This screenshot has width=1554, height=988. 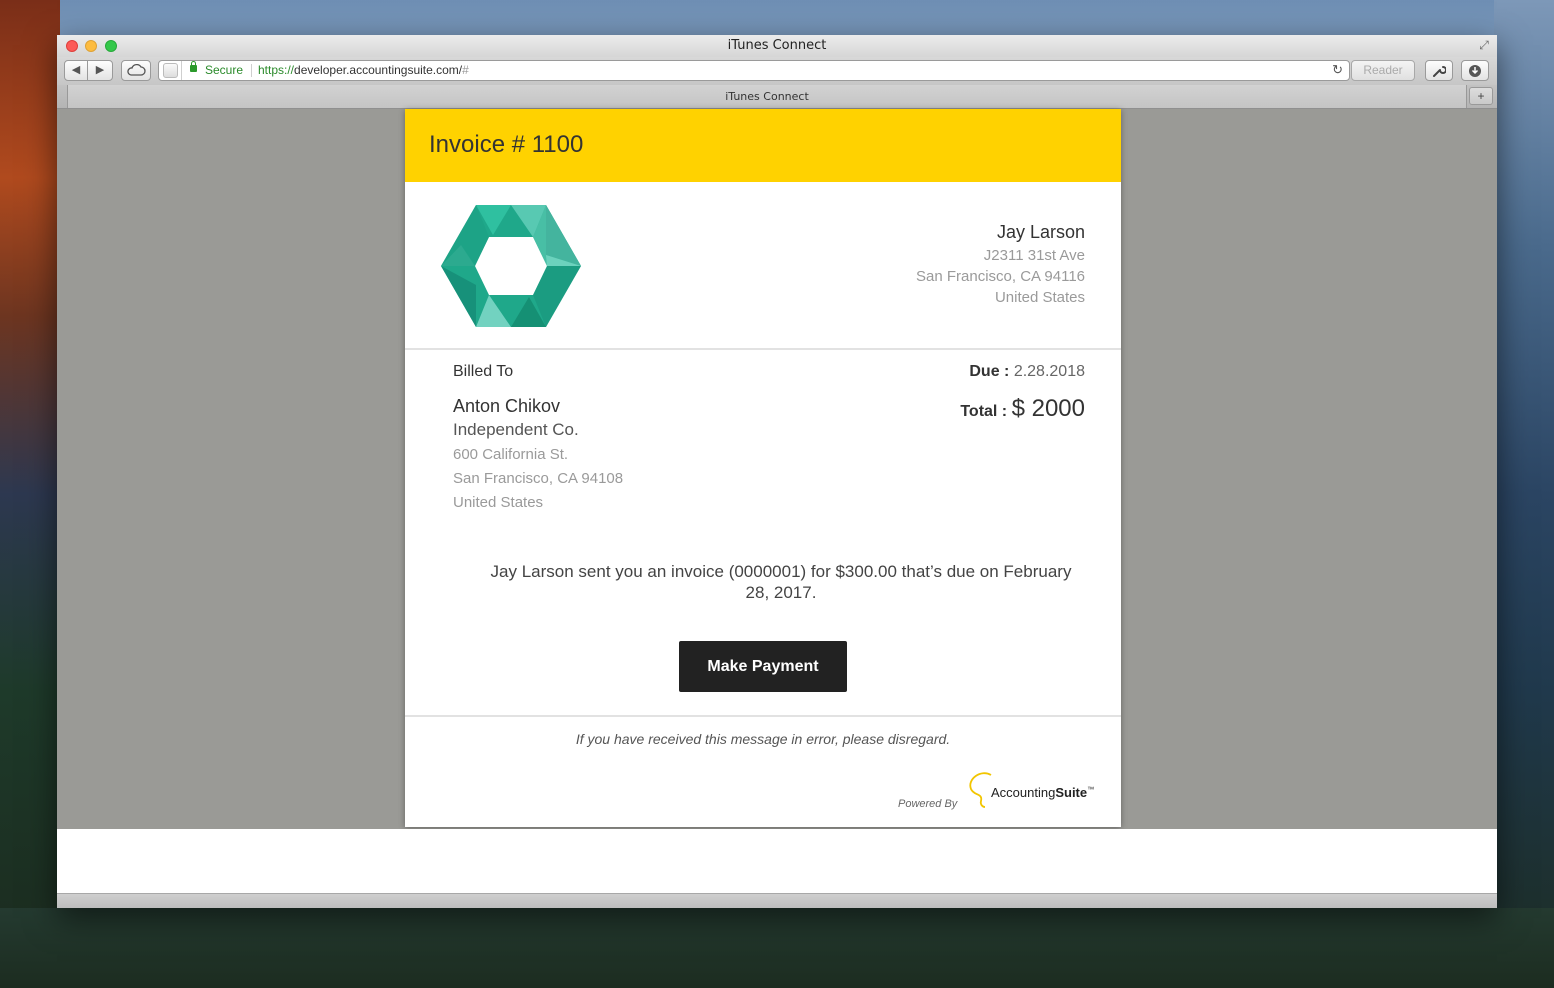 What do you see at coordinates (378, 70) in the screenshot?
I see `url-host: developer.accountingsuite.com/` at bounding box center [378, 70].